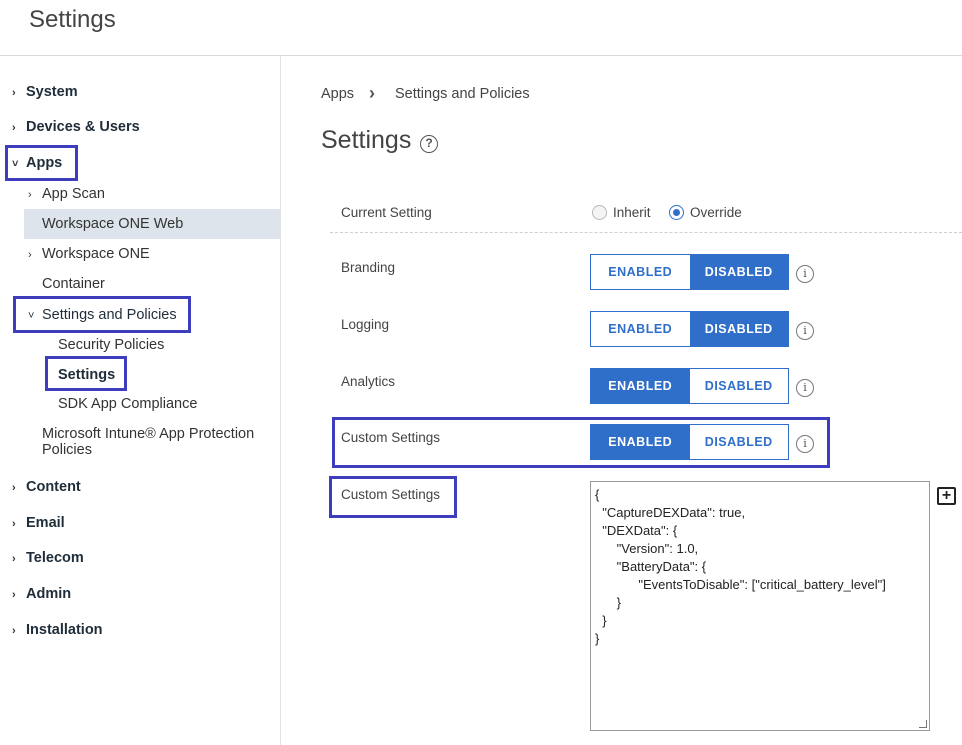 This screenshot has height=745, width=962. What do you see at coordinates (57, 630) in the screenshot?
I see `sidebar-item-installation: › Installation` at bounding box center [57, 630].